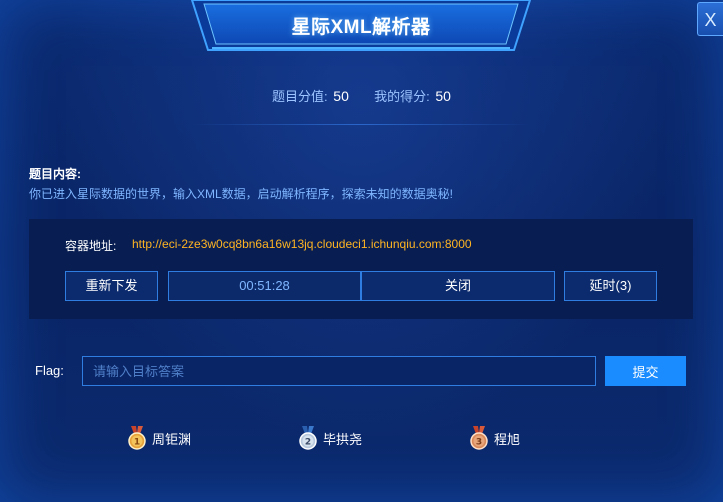 This screenshot has height=502, width=723. Describe the element at coordinates (341, 96) in the screenshot. I see `question-score-value: 50` at that location.